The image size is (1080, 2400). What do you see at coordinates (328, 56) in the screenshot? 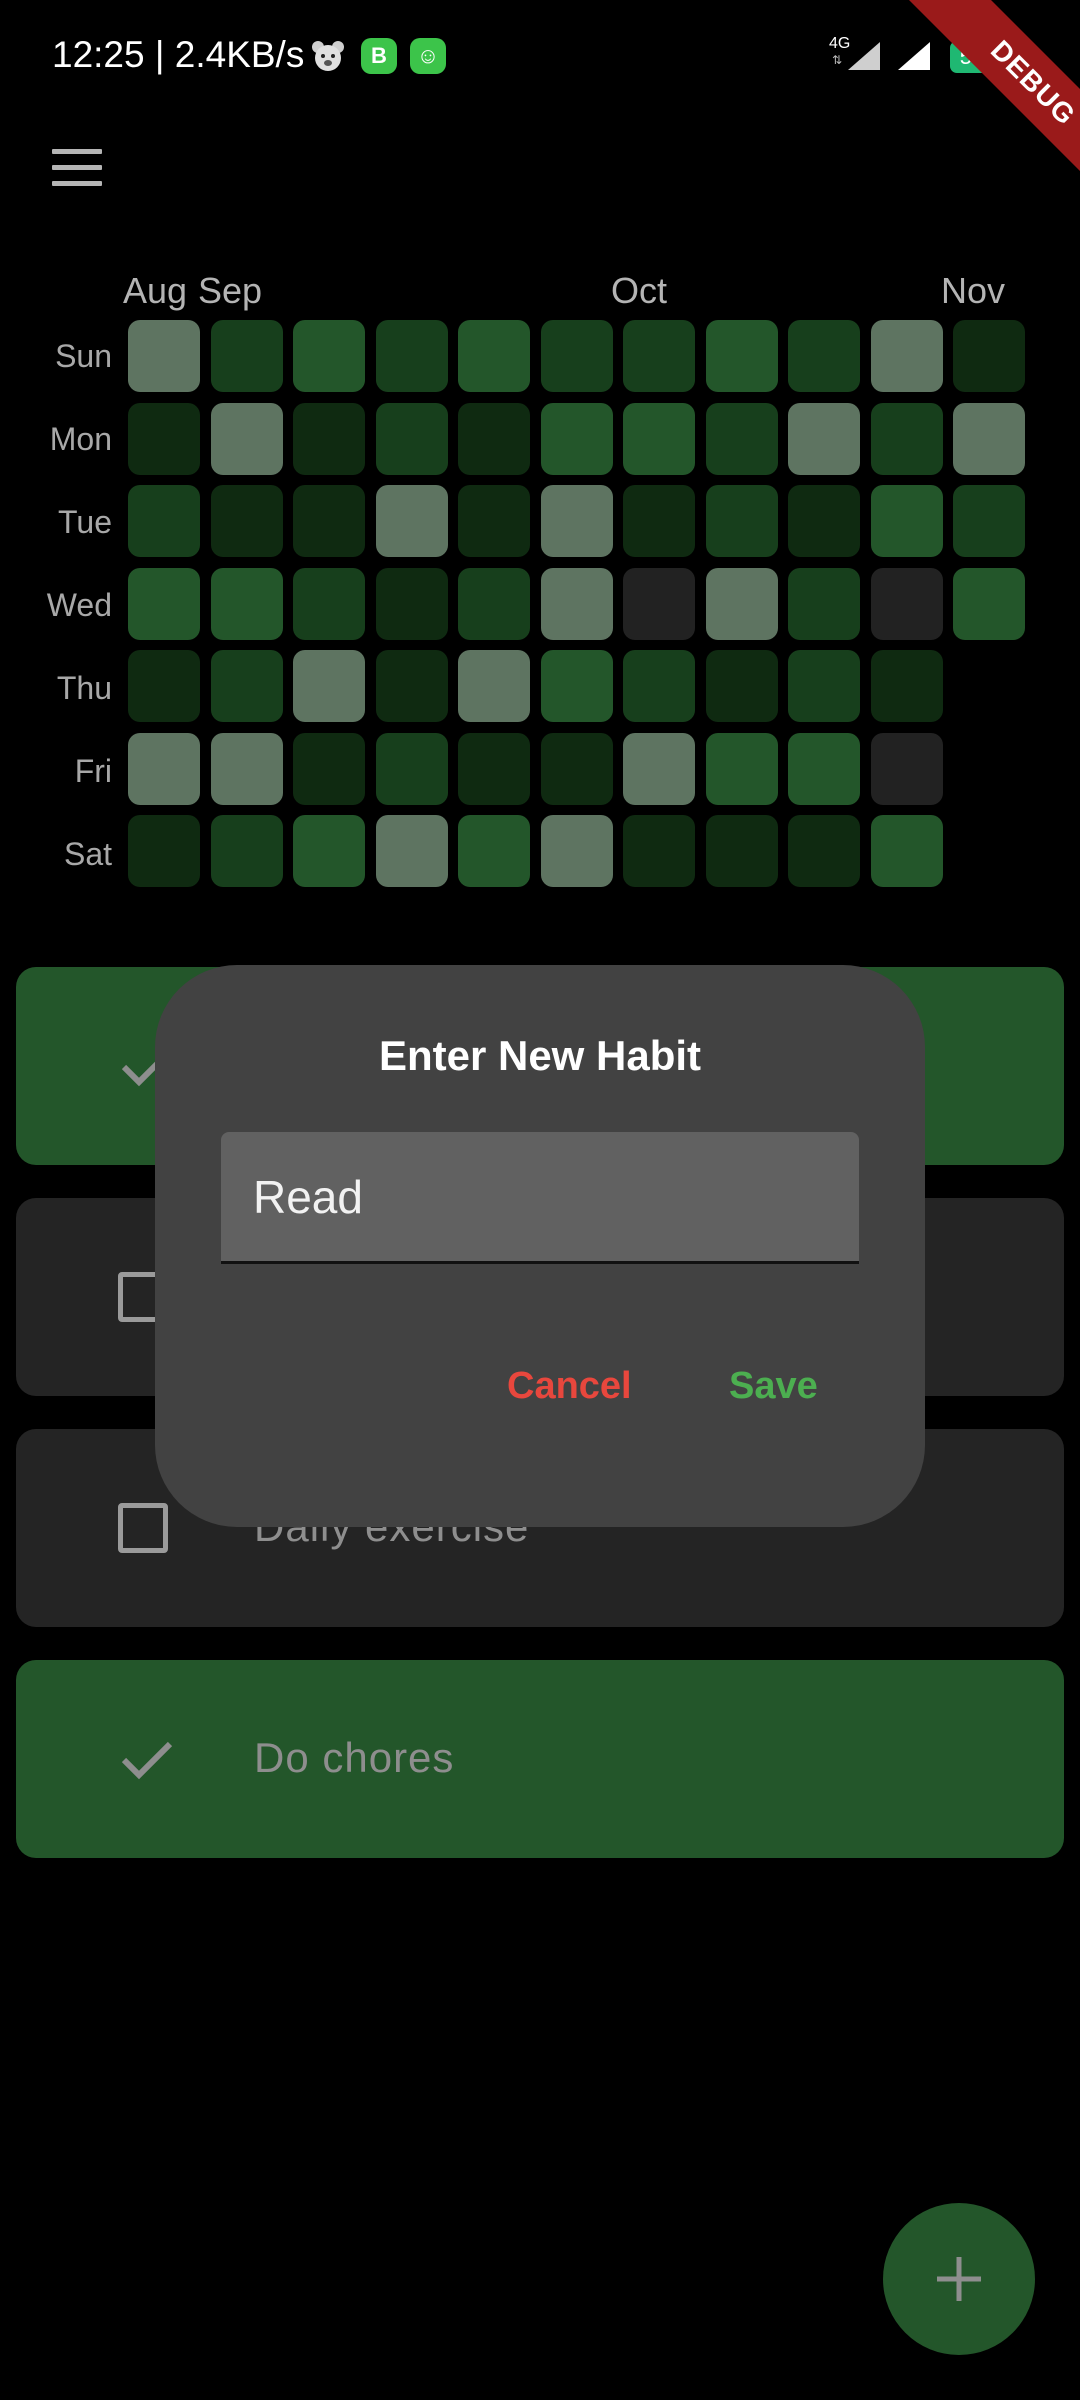
I see `bear-icon` at bounding box center [328, 56].